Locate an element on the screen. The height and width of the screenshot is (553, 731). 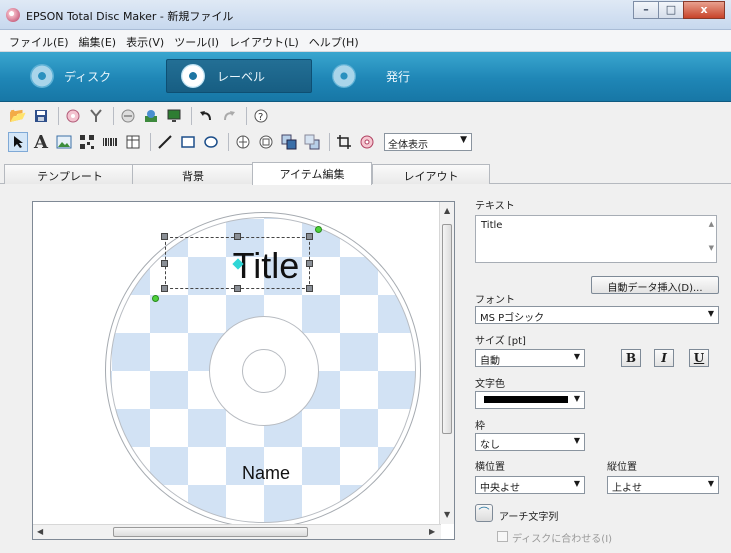
title-bar: EPSON Total Disc Maker - 新規ファイル – □ x is located at coordinates (365, 15).